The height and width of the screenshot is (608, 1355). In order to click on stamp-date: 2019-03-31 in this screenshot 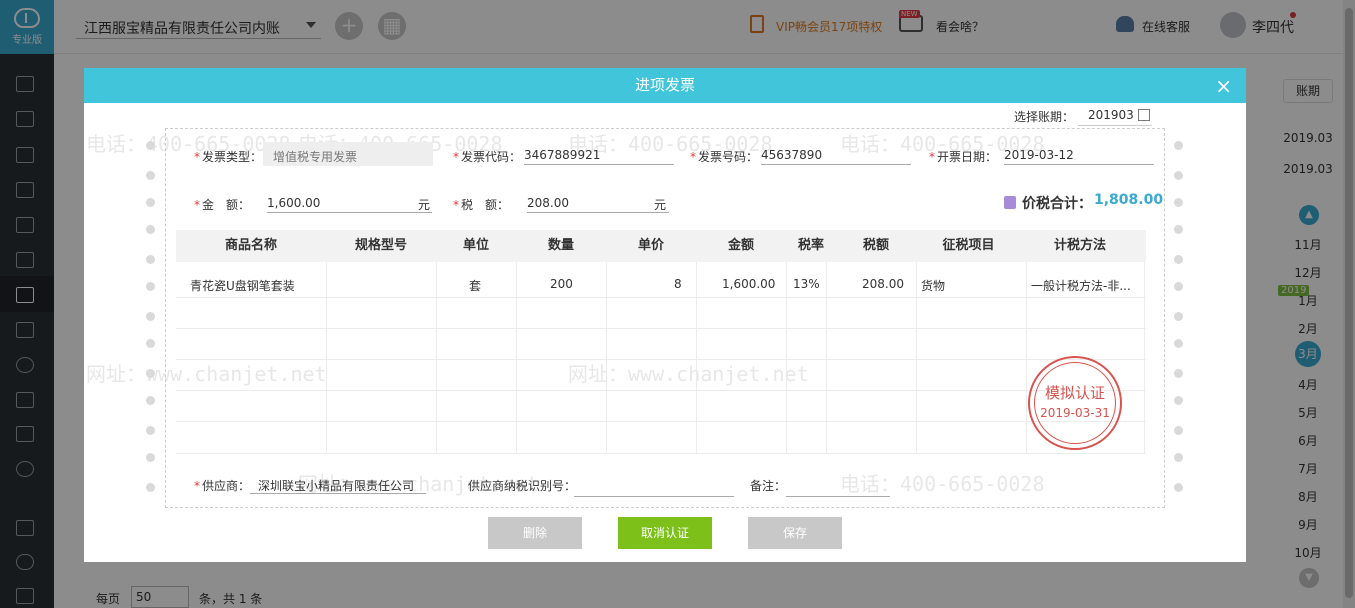, I will do `click(1075, 413)`.